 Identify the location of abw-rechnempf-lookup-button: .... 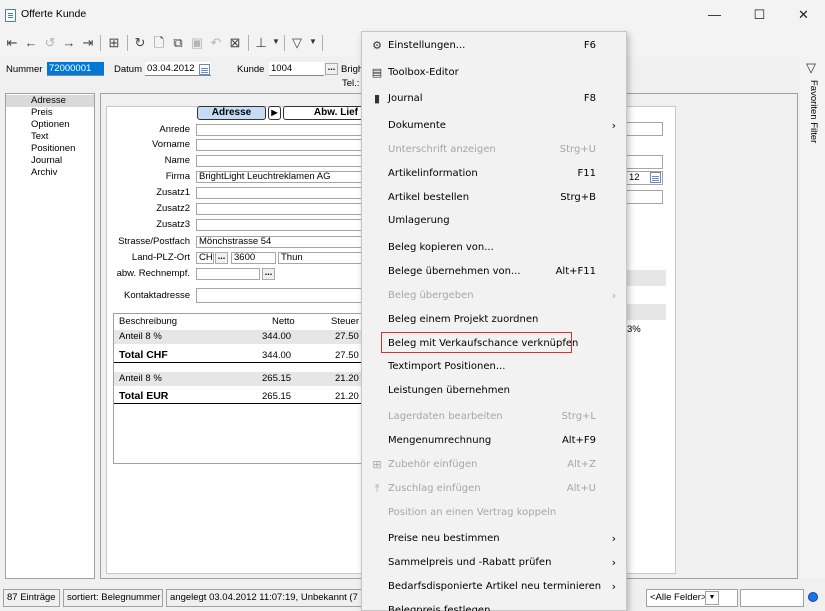
(268, 274).